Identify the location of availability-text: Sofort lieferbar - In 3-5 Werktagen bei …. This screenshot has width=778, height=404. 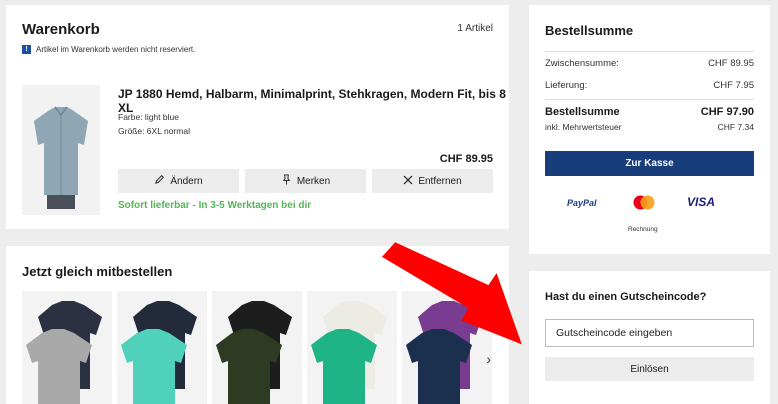
(215, 205).